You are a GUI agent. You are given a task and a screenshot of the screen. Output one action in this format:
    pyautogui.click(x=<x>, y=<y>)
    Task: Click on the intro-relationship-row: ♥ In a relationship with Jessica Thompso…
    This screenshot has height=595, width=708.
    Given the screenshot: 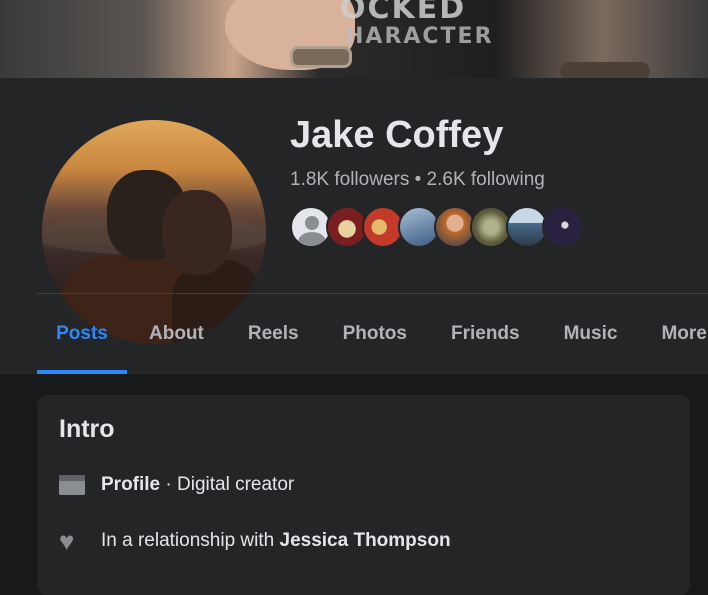 What is the action you would take?
    pyautogui.click(x=255, y=541)
    